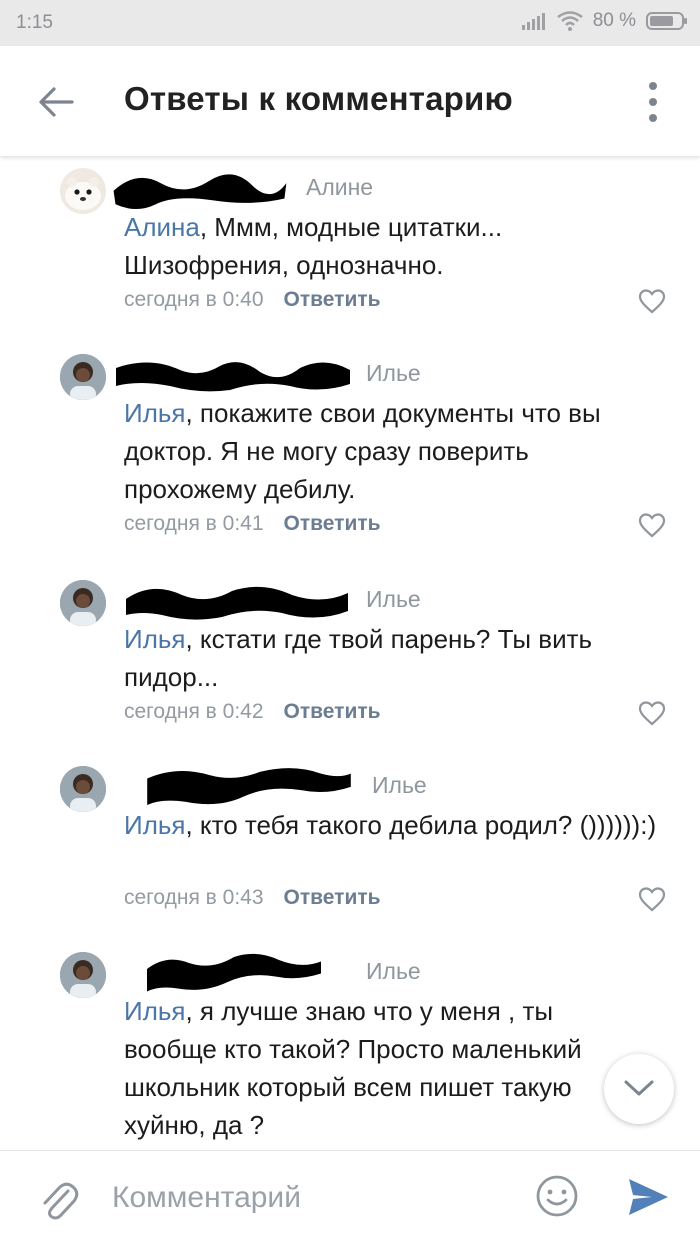 The height and width of the screenshot is (1245, 700). What do you see at coordinates (340, 187) in the screenshot?
I see `reply-to-name: Алине` at bounding box center [340, 187].